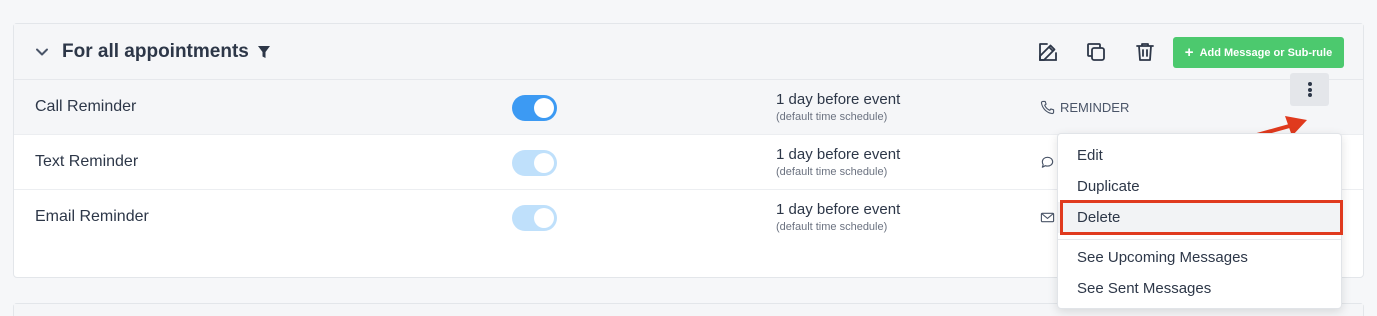  Describe the element at coordinates (1095, 107) in the screenshot. I see `message-type-label: REMINDER` at that location.